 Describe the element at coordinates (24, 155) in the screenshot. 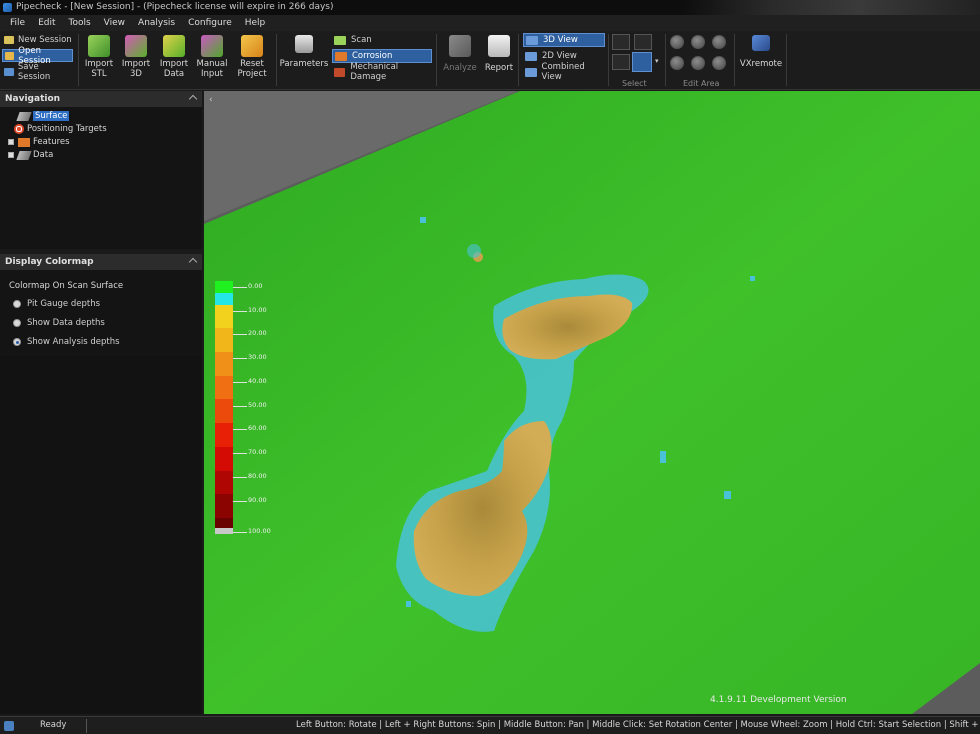

I see `data-icon` at that location.